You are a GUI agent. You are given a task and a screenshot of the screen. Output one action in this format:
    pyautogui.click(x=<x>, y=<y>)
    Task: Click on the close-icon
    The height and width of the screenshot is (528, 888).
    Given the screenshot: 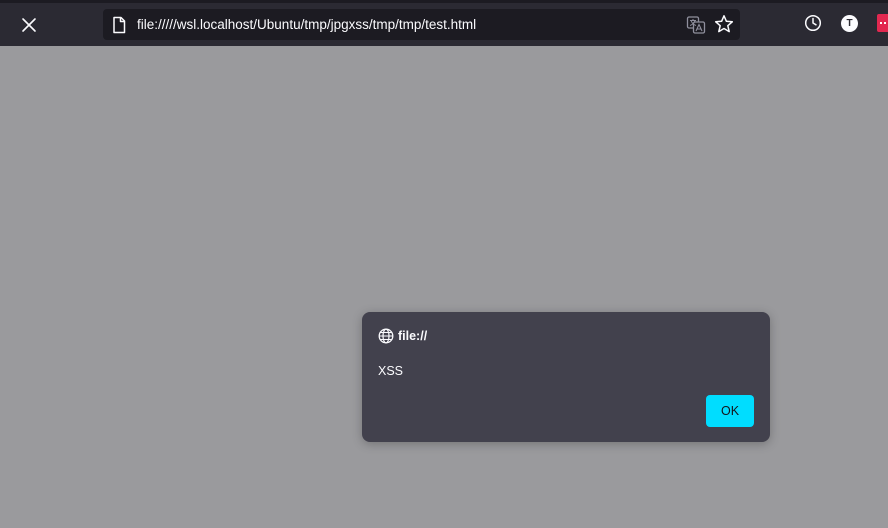 What is the action you would take?
    pyautogui.click(x=29, y=25)
    